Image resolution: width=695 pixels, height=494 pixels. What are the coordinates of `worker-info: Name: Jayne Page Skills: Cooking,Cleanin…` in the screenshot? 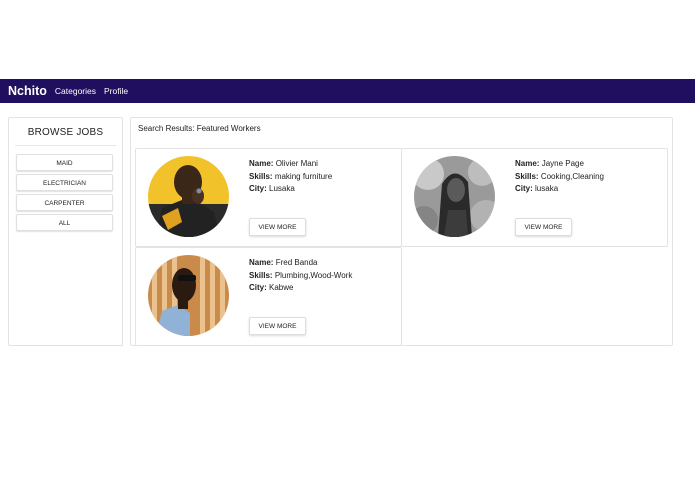 It's located at (559, 177).